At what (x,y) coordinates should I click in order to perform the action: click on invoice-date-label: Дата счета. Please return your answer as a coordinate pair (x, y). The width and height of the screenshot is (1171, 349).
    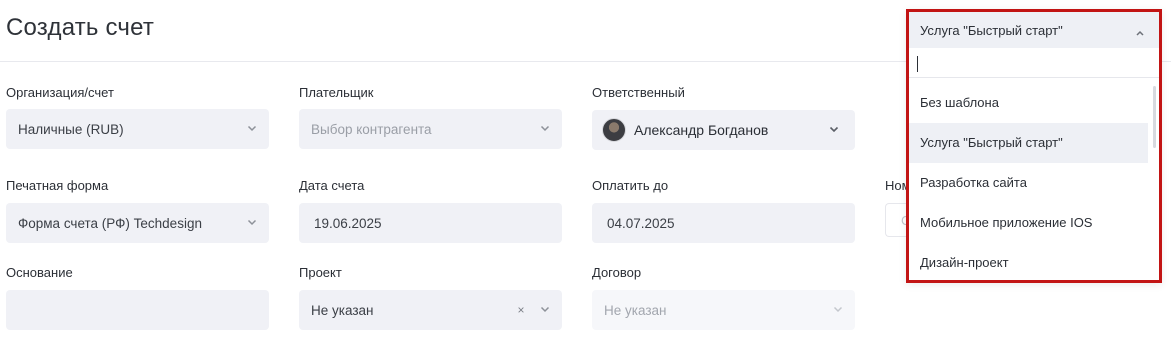
    Looking at the image, I should click on (332, 185).